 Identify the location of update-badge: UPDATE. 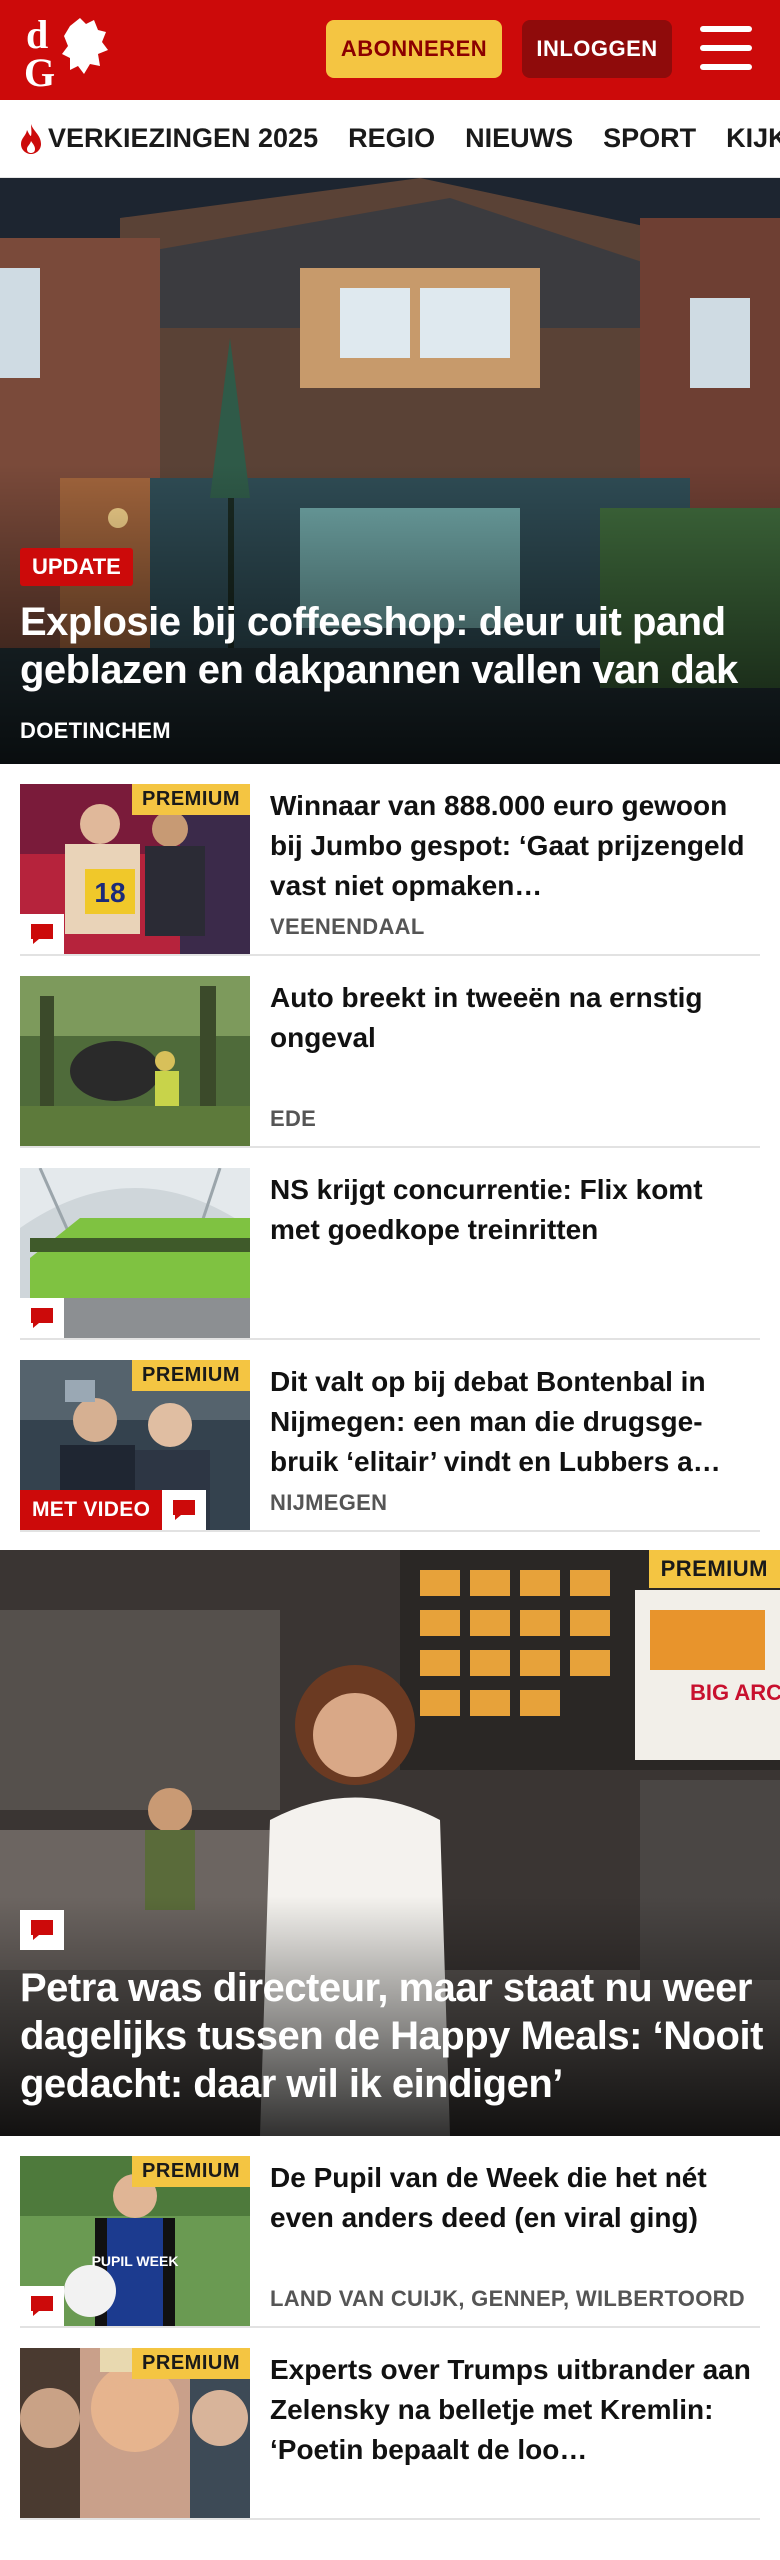
(76, 567).